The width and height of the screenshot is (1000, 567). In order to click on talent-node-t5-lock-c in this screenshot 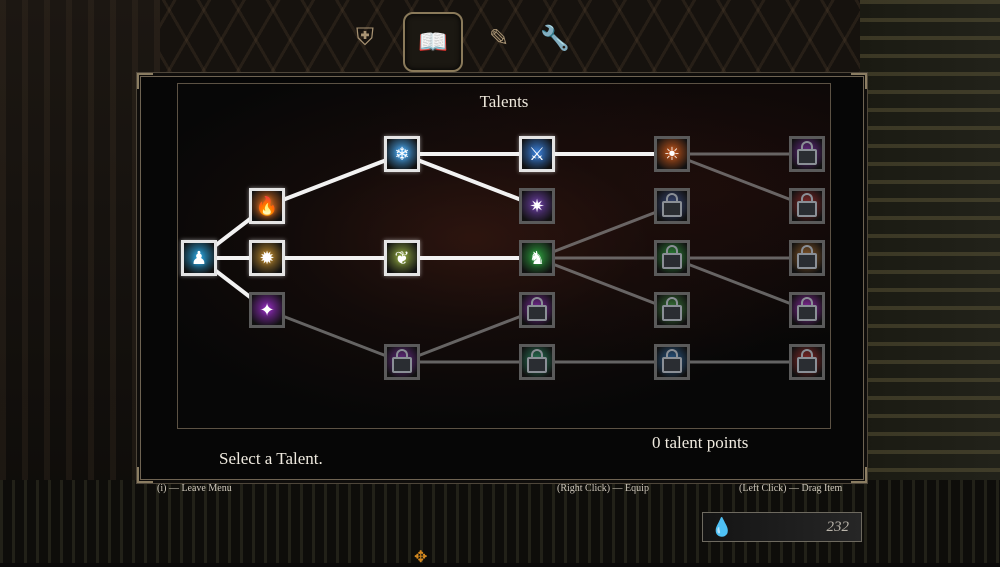, I will do `click(807, 258)`.